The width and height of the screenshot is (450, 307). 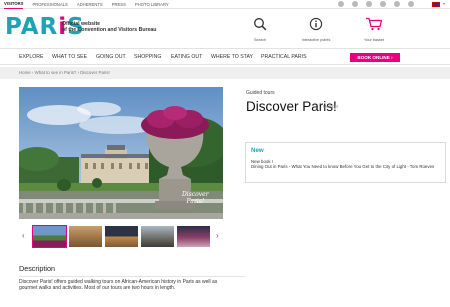 I want to click on nav-item-going-out: GOING OUT, so click(x=111, y=57).